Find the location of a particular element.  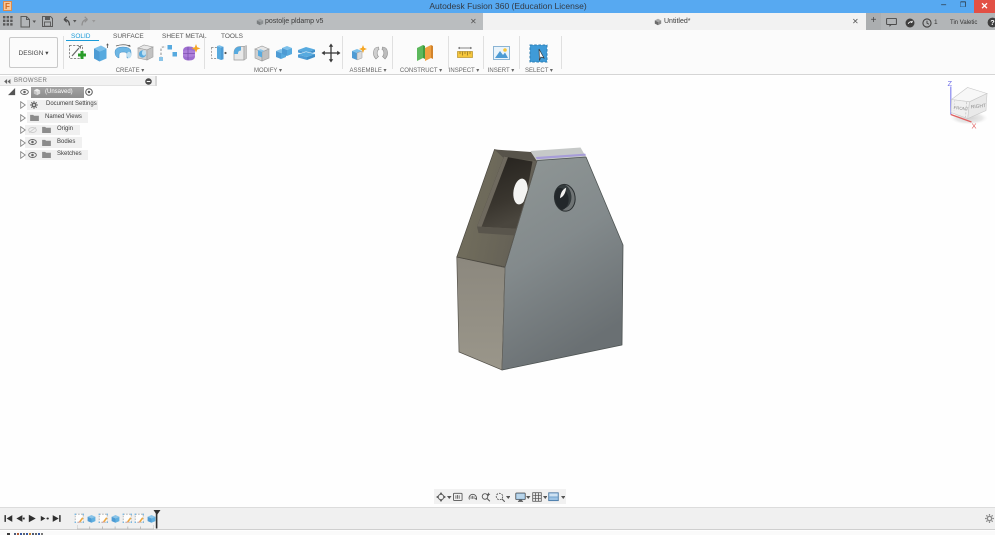

svg-text: X is located at coordinates (974, 126).